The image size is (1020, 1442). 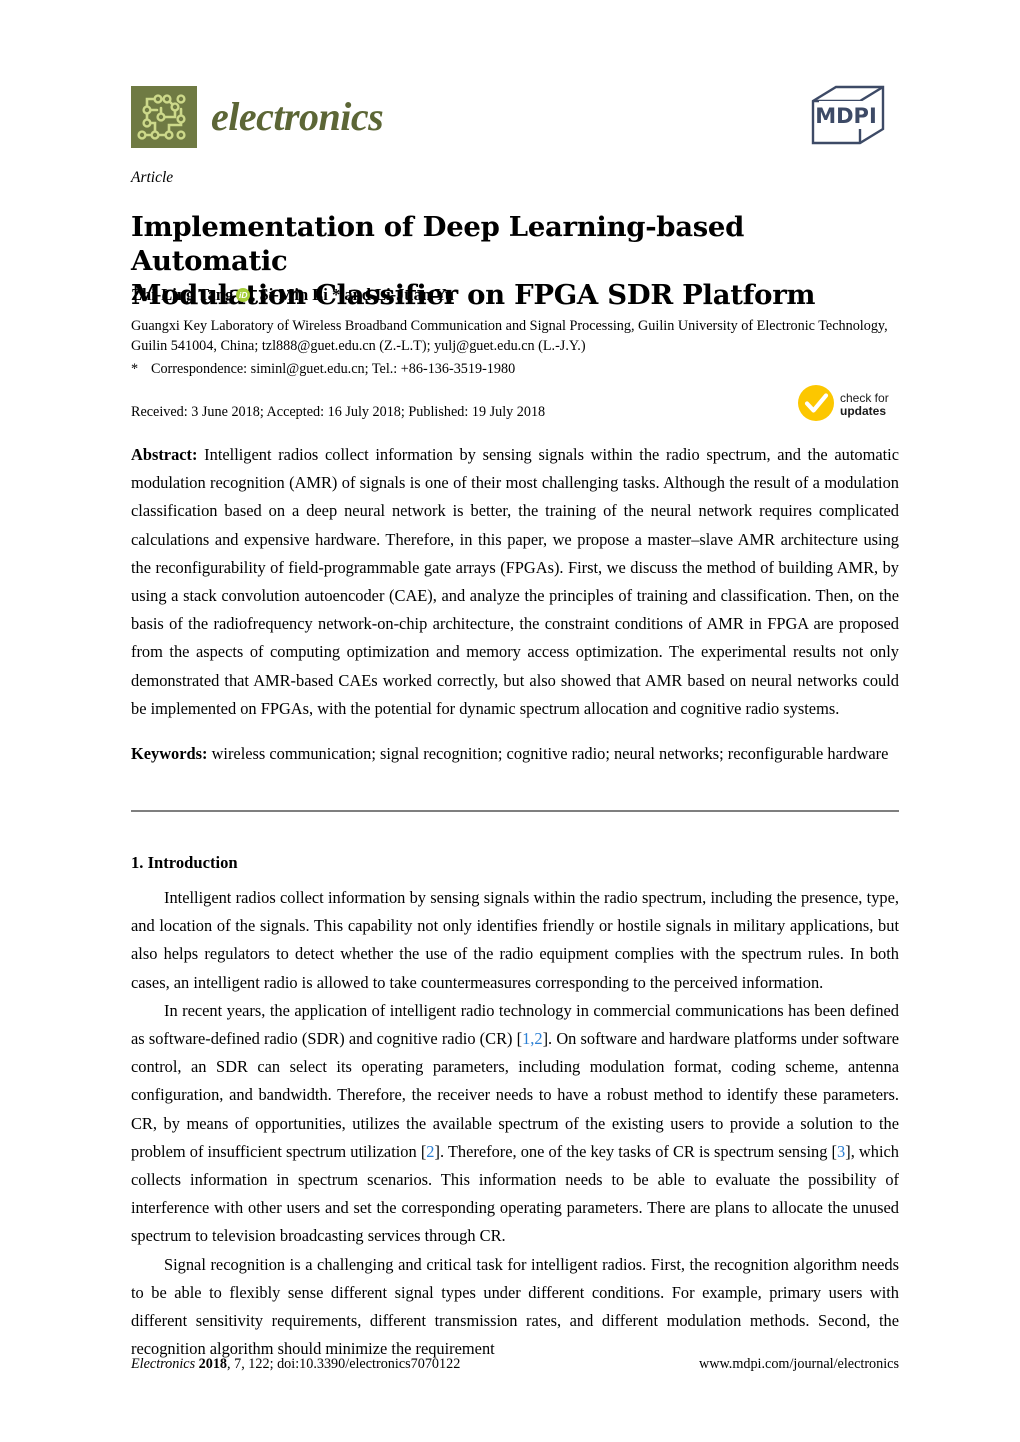 What do you see at coordinates (863, 411) in the screenshot?
I see `crossmark-line-2: updates` at bounding box center [863, 411].